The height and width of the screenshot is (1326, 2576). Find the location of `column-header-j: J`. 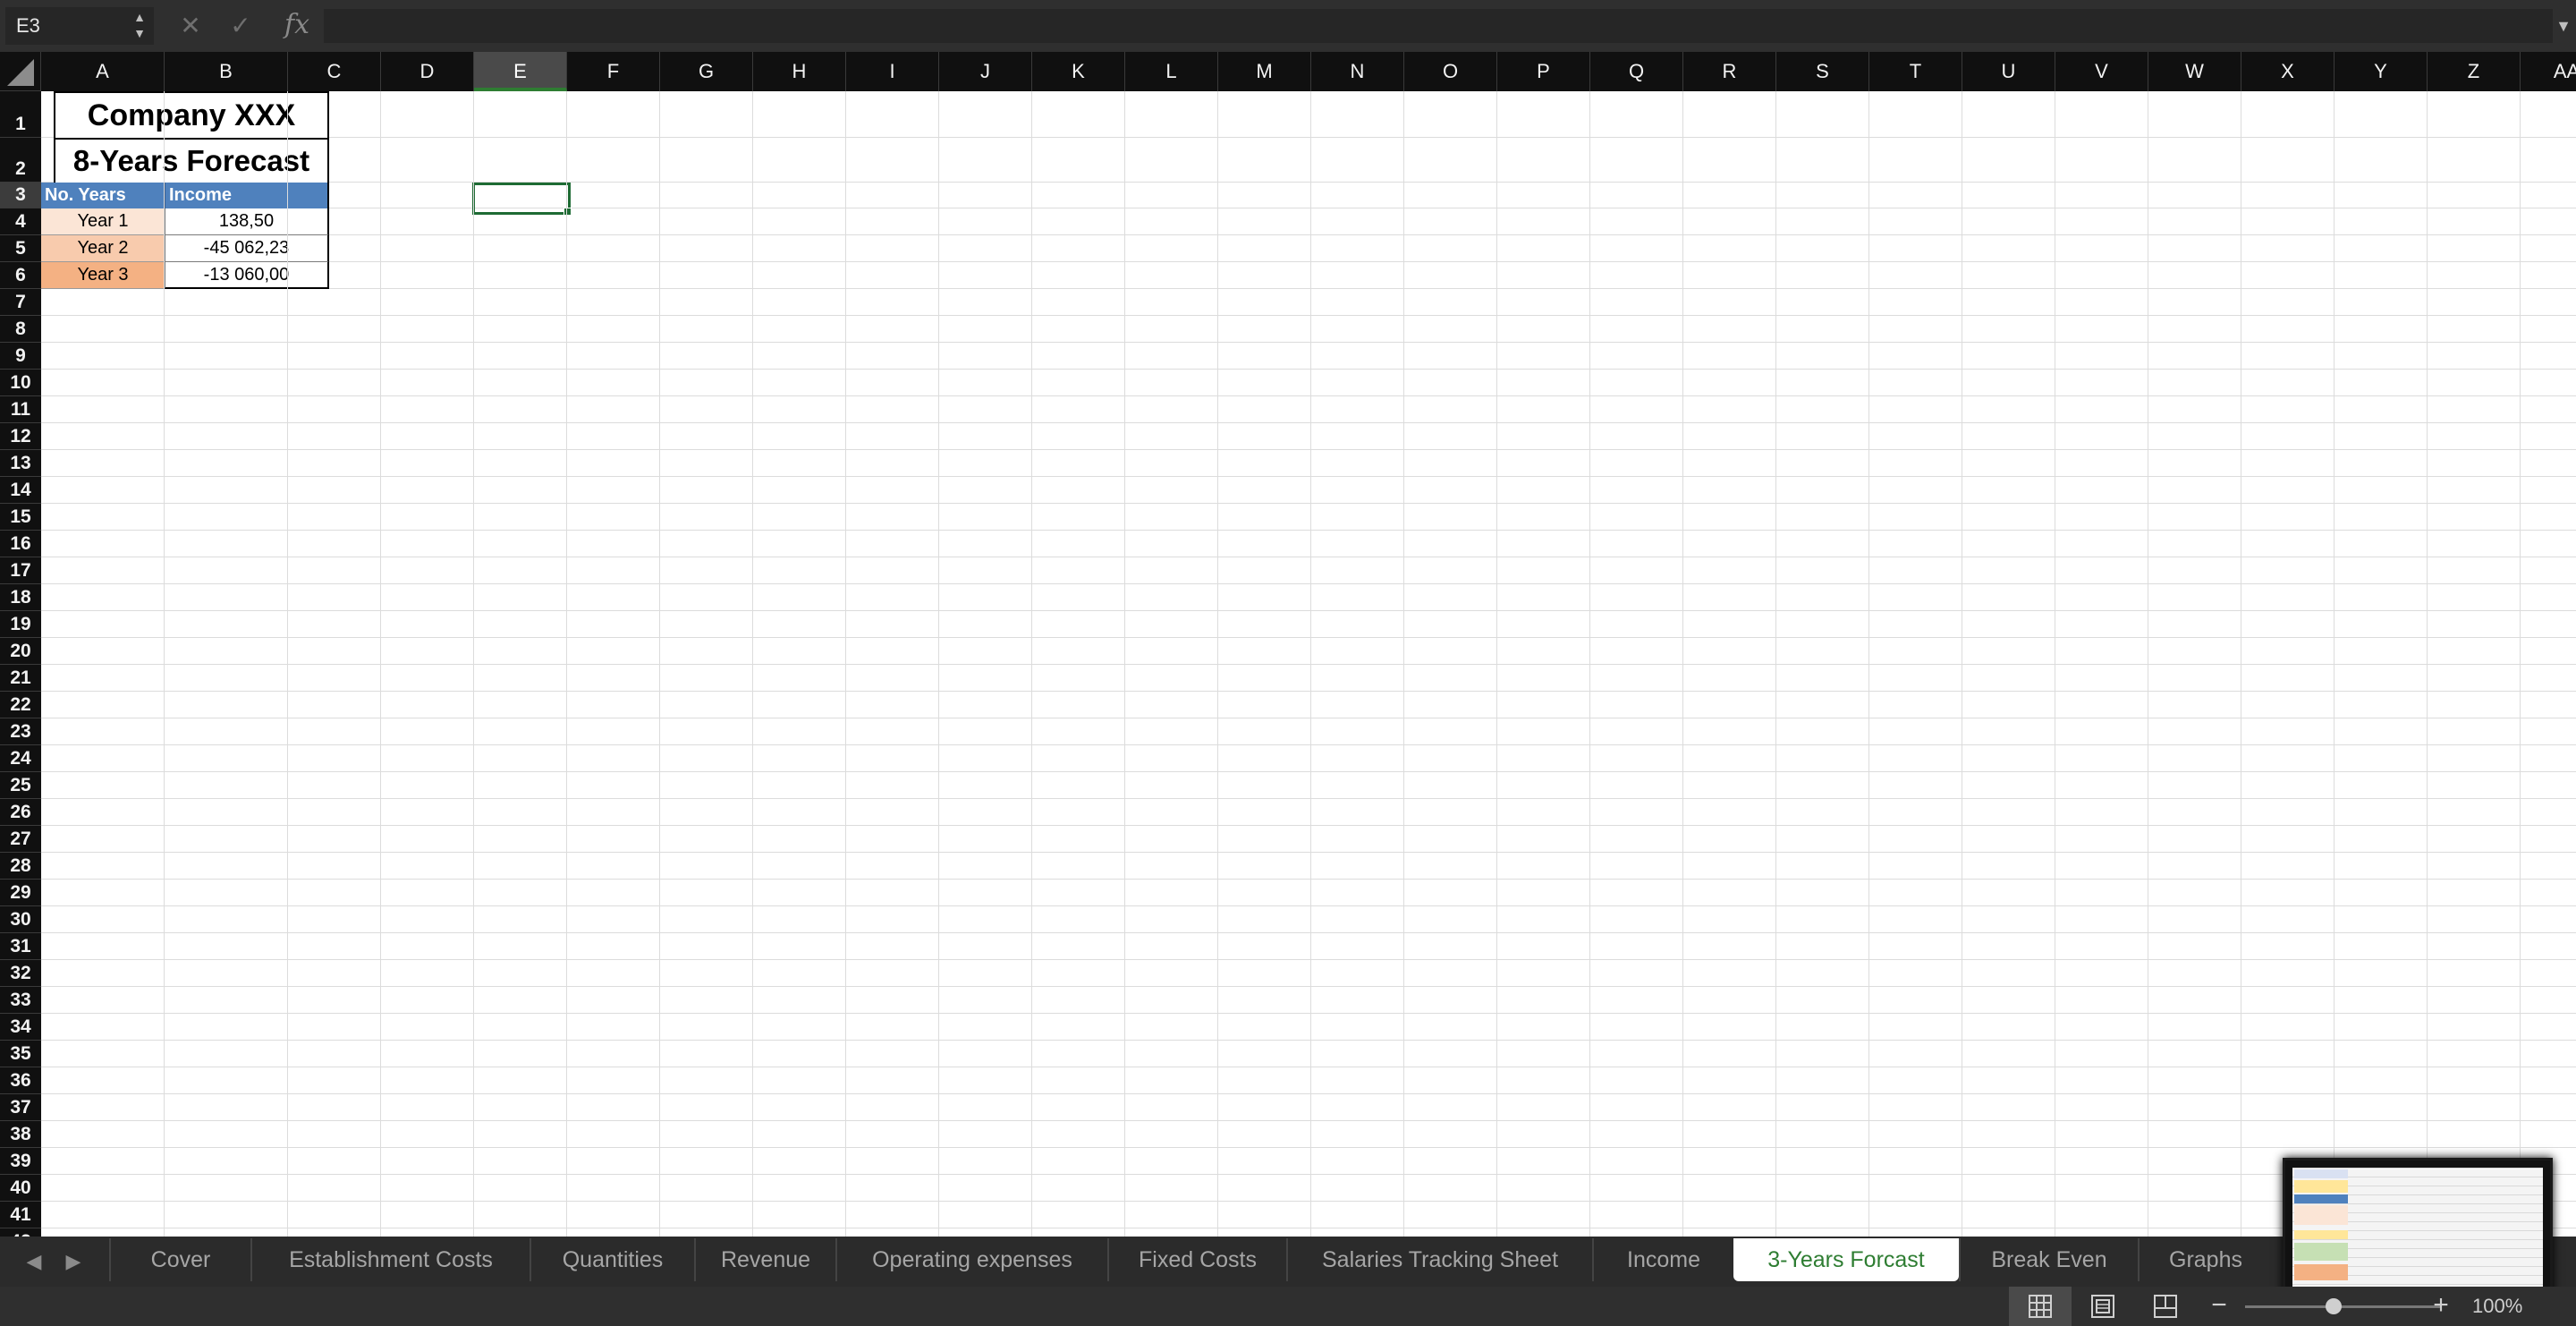

column-header-j: J is located at coordinates (985, 71).